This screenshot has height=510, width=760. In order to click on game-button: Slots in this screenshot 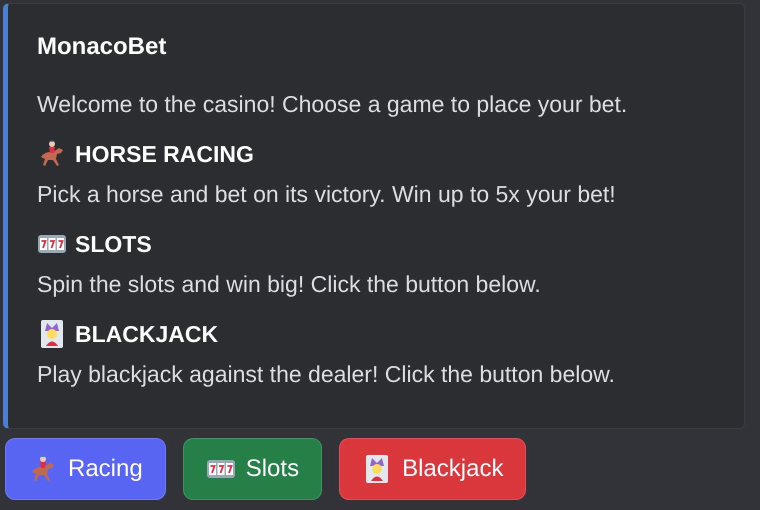, I will do `click(252, 469)`.